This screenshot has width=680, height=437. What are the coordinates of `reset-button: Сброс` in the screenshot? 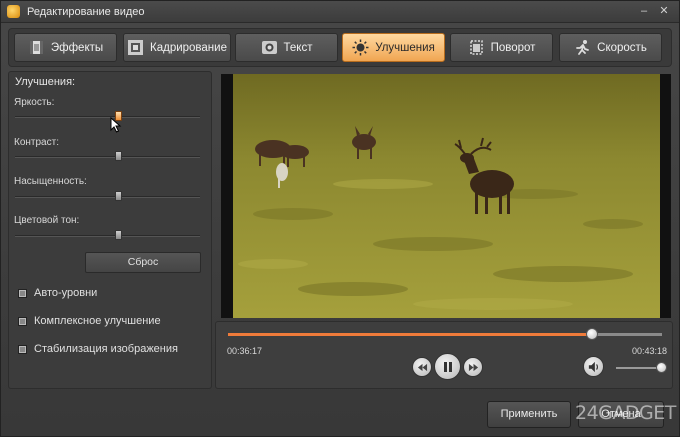 It's located at (143, 262).